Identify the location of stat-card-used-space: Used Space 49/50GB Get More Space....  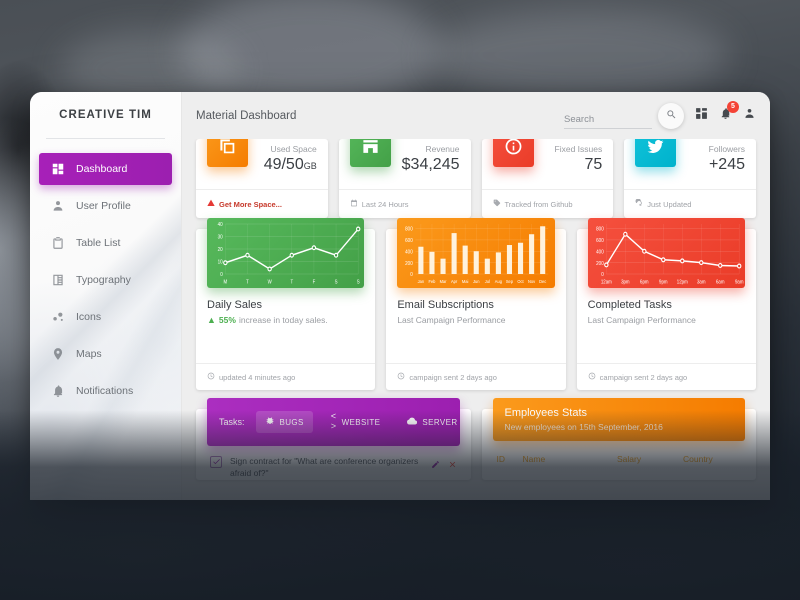
(262, 178).